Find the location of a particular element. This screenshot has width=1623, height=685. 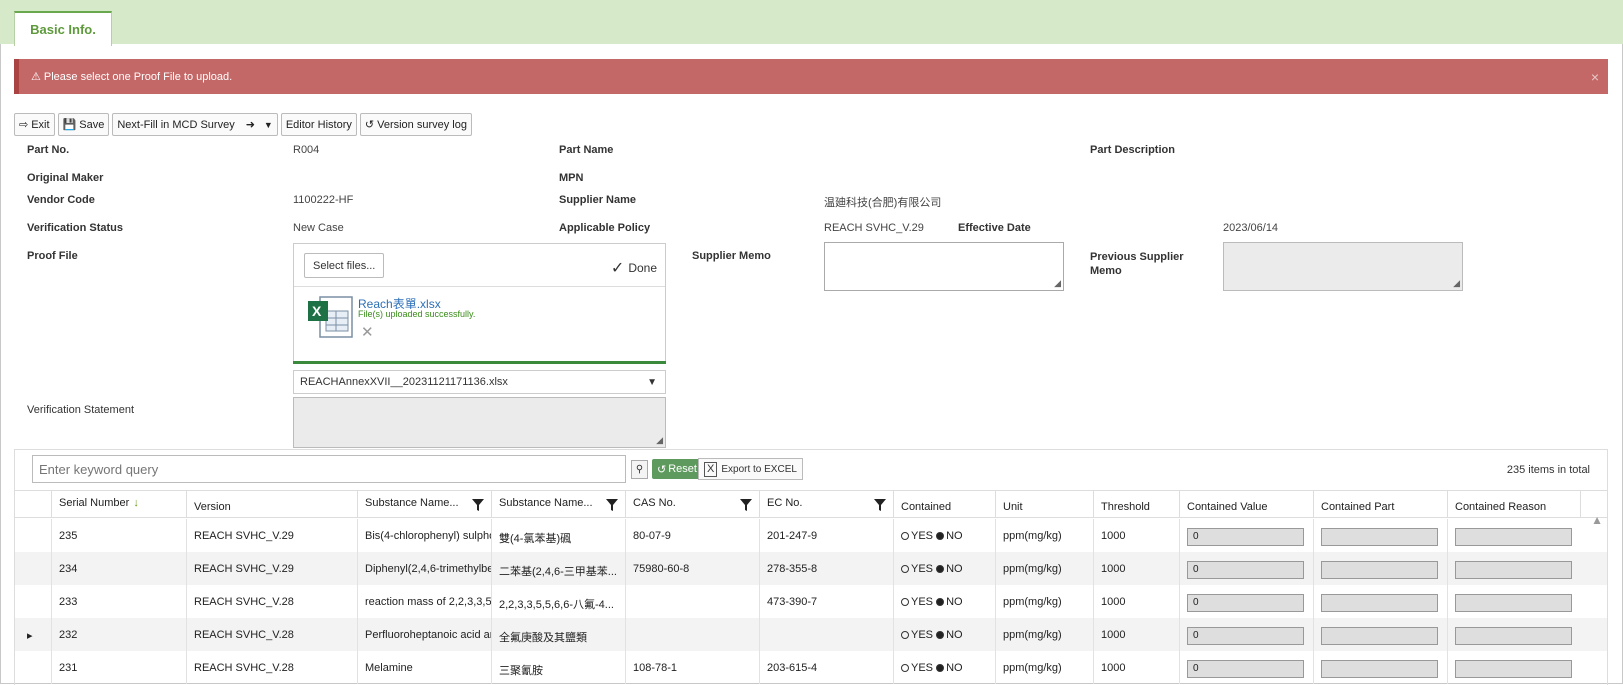

next-fill-label: Next-Fill in MCD Survey is located at coordinates (176, 124).